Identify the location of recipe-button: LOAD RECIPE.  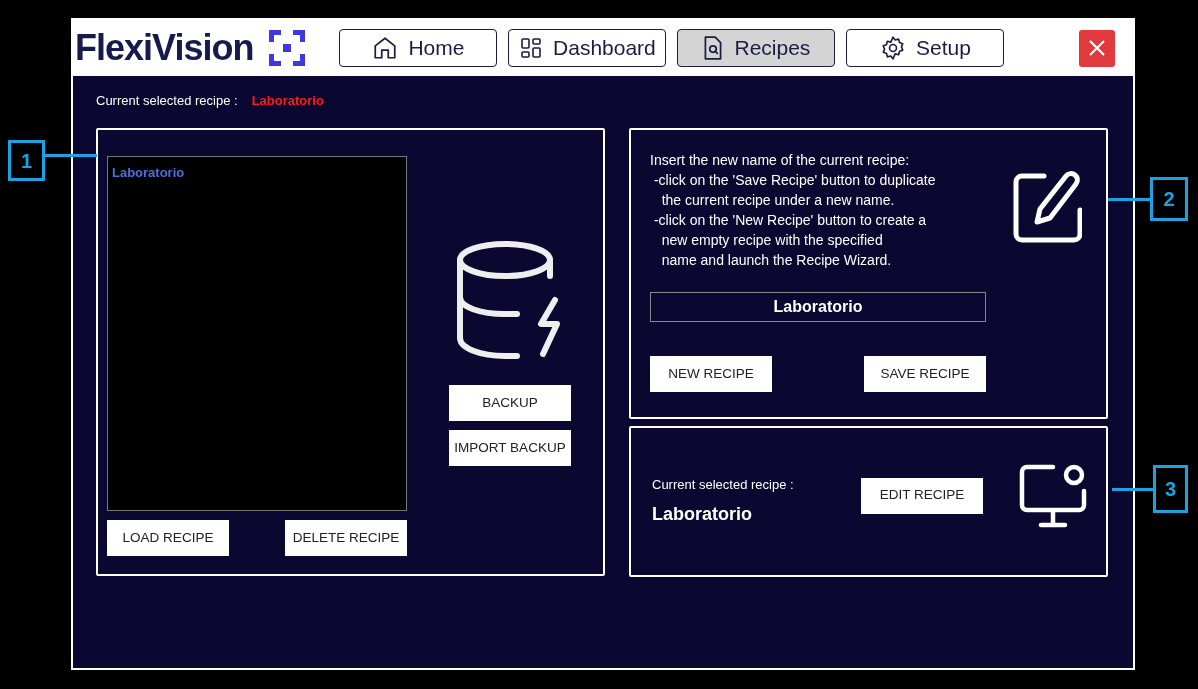
(168, 538).